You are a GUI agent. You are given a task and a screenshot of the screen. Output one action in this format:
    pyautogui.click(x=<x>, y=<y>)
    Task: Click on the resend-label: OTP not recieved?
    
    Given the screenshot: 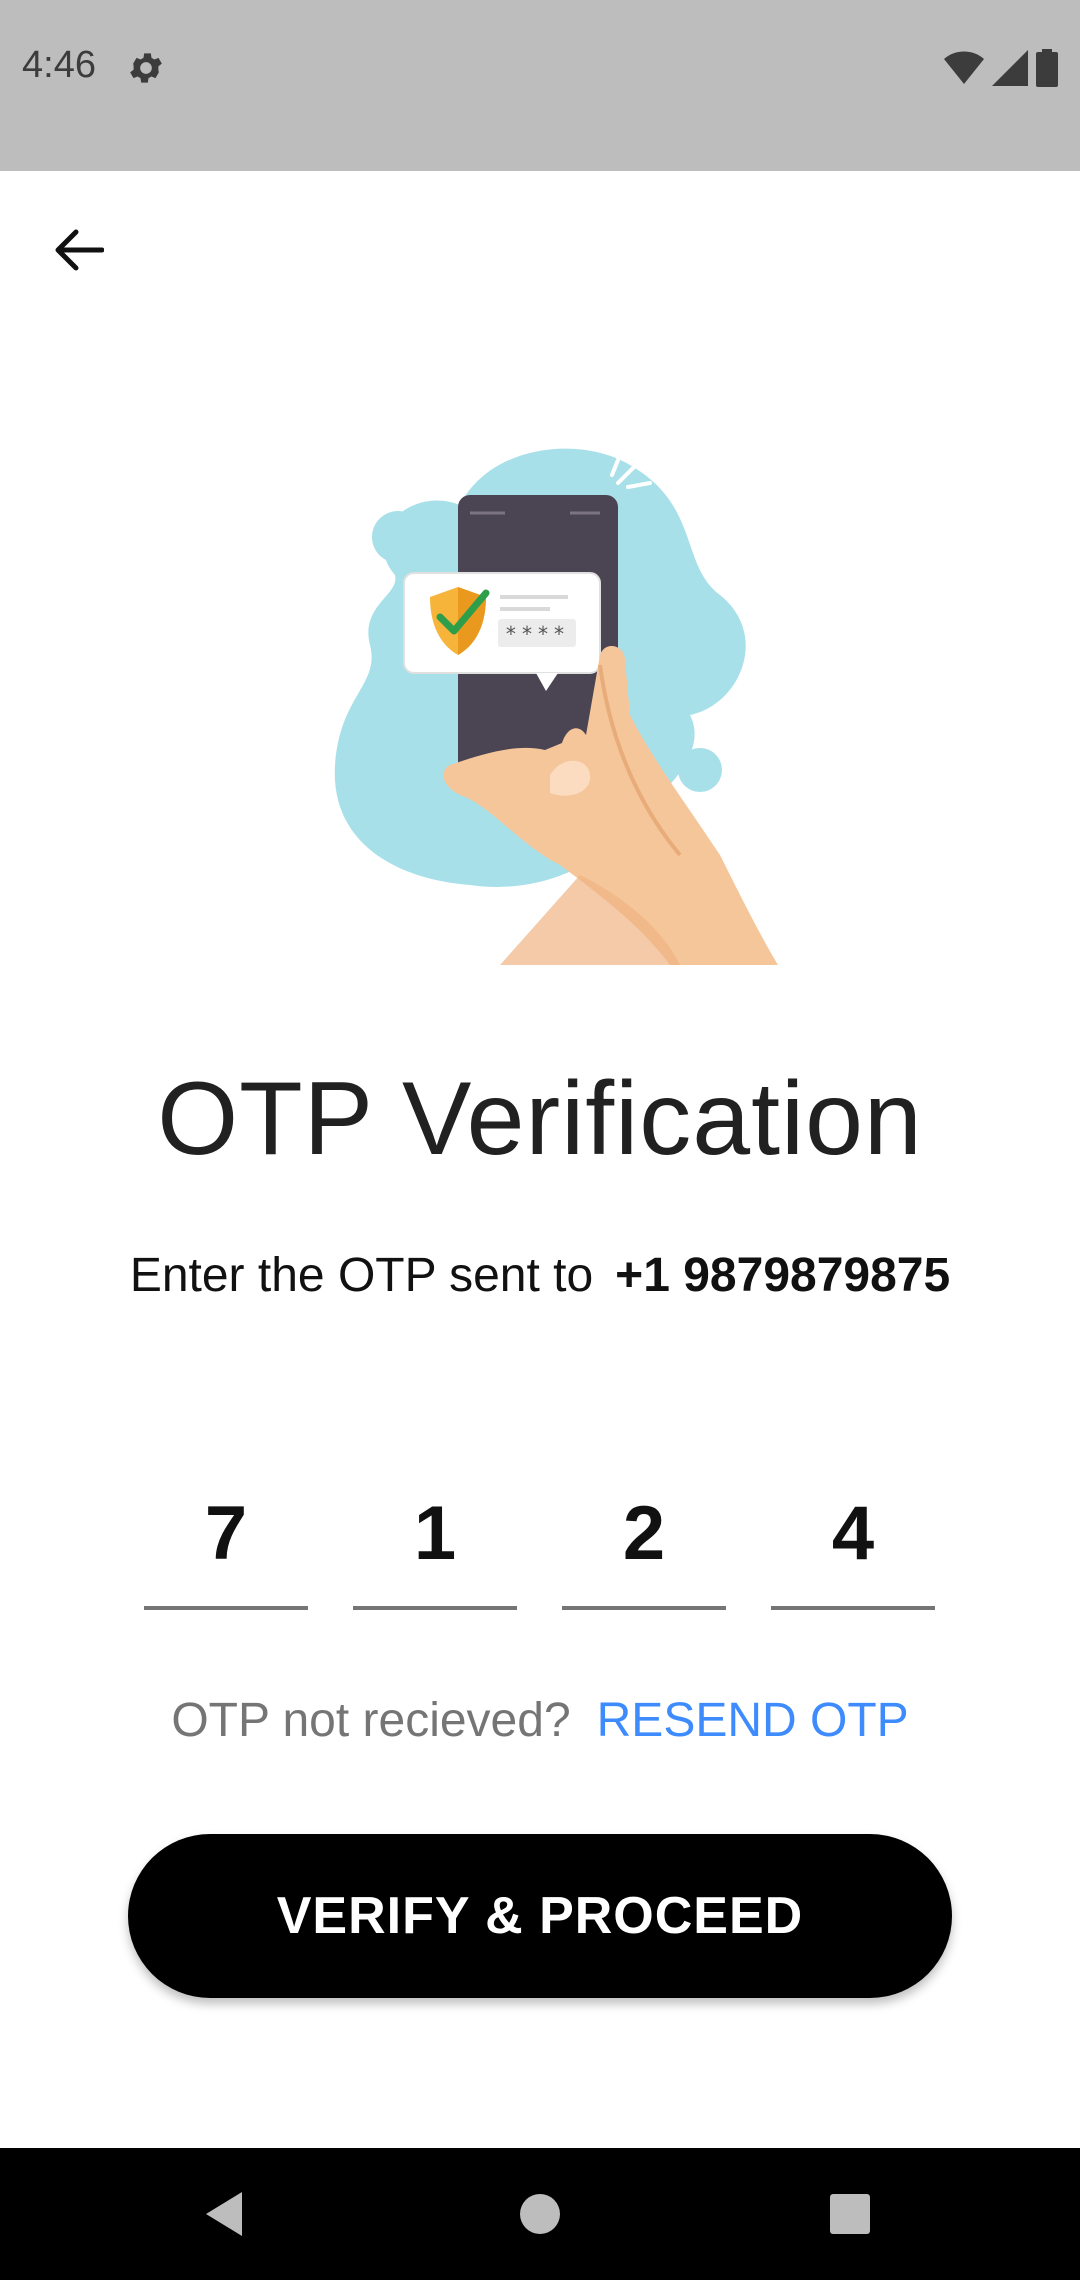 What is the action you would take?
    pyautogui.click(x=371, y=1720)
    